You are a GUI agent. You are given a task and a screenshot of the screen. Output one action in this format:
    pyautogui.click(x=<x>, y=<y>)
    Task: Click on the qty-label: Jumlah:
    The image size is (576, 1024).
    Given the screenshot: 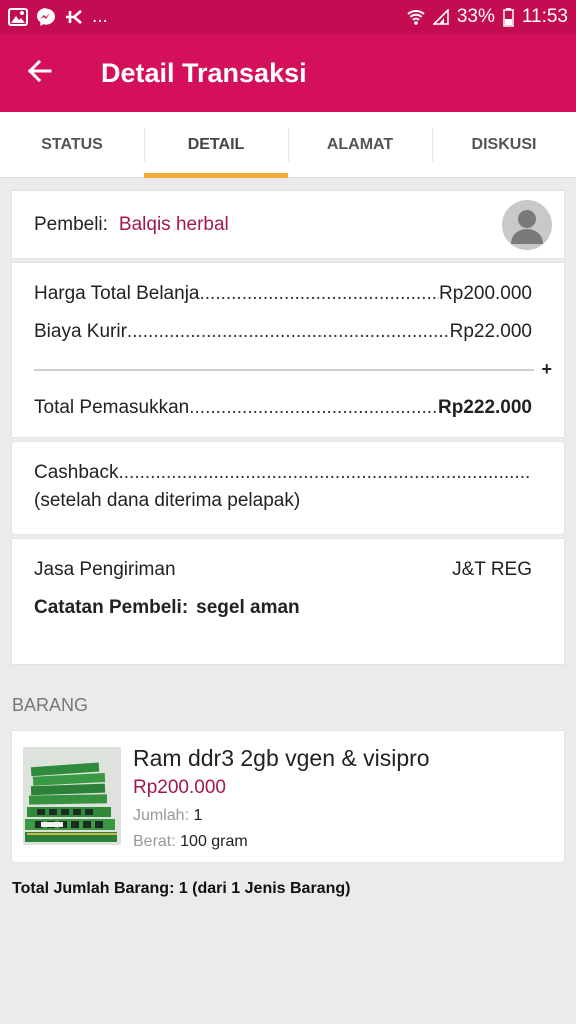 What is the action you would take?
    pyautogui.click(x=161, y=815)
    